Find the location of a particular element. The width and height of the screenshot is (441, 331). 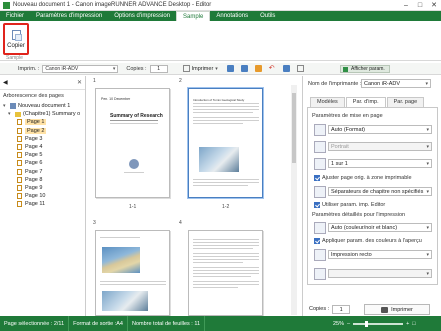

preview-scrollbar is located at coordinates (294, 200).